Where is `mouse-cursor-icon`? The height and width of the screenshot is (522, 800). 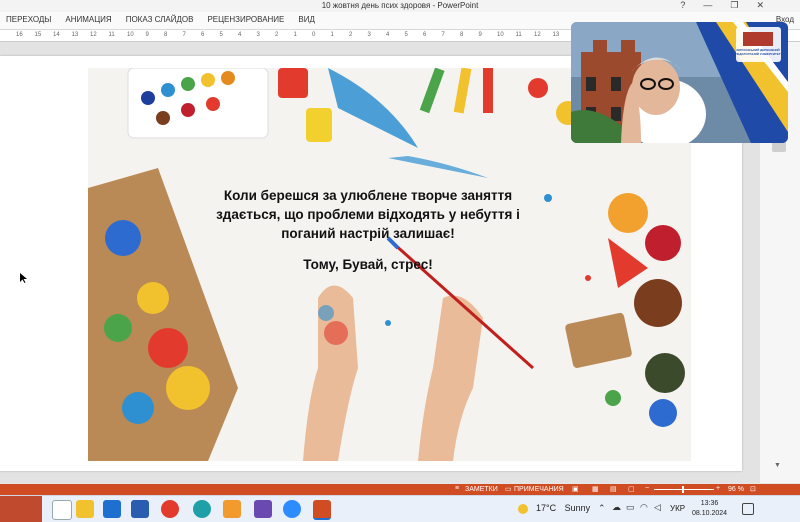 mouse-cursor-icon is located at coordinates (23, 278).